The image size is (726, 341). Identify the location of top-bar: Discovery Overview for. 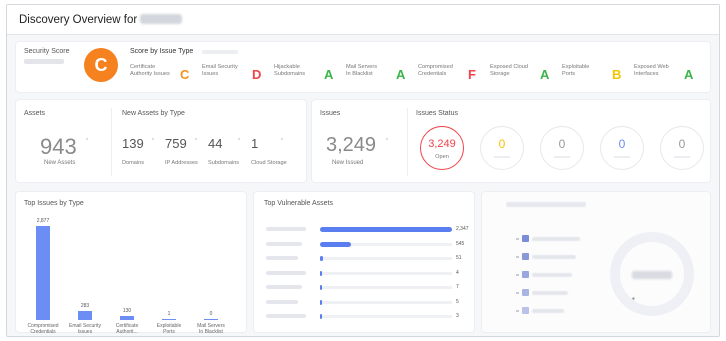
(363, 20).